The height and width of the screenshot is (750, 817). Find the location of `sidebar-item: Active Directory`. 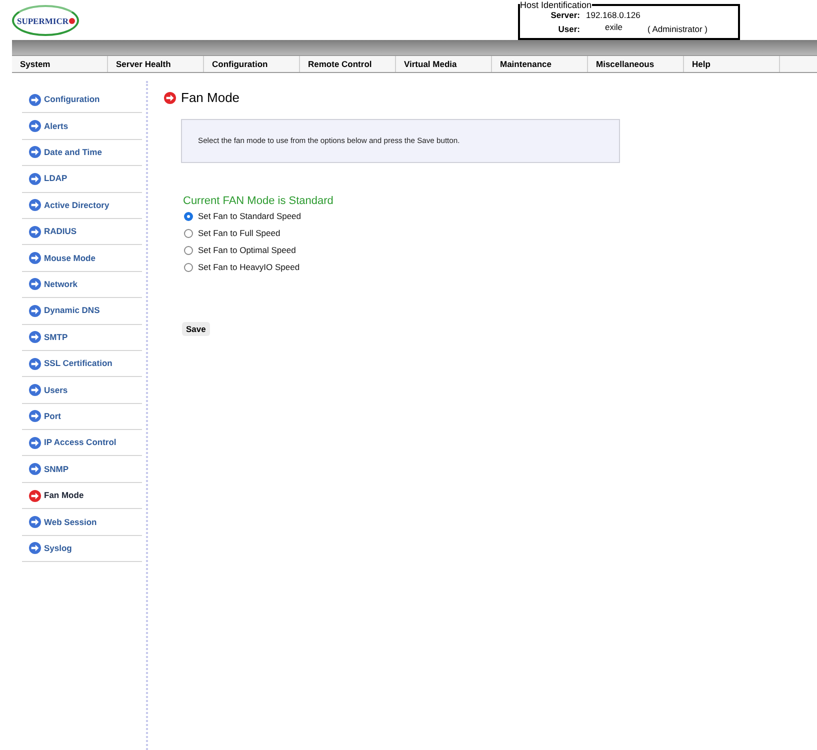

sidebar-item: Active Directory is located at coordinates (82, 205).